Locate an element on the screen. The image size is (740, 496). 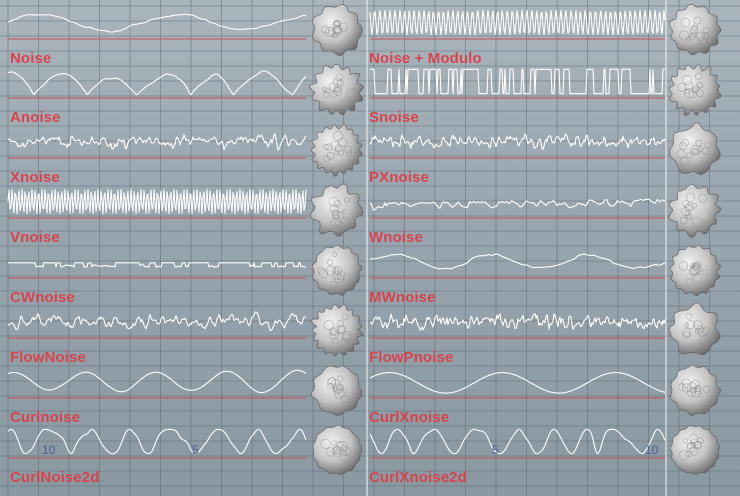
noise-label: Wnoise is located at coordinates (396, 237).